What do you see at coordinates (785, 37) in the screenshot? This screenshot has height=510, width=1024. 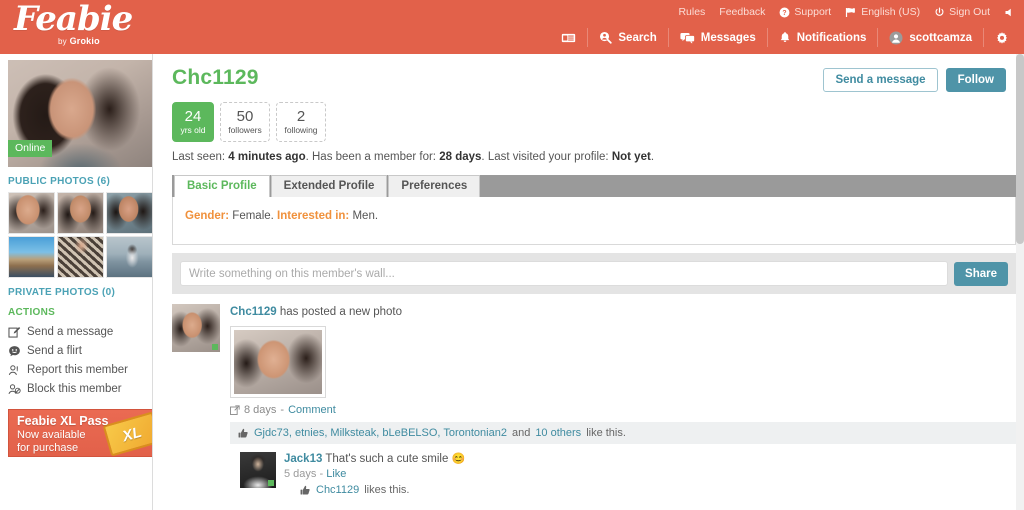 I see `bell-icon` at bounding box center [785, 37].